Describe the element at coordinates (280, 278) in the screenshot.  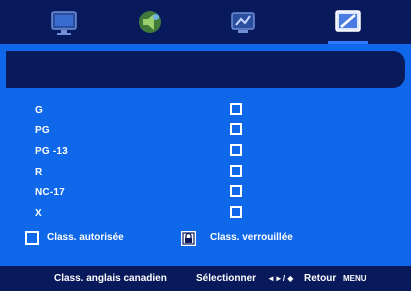
I see `navigate-arrows-icon: ◄►/ ◆` at that location.